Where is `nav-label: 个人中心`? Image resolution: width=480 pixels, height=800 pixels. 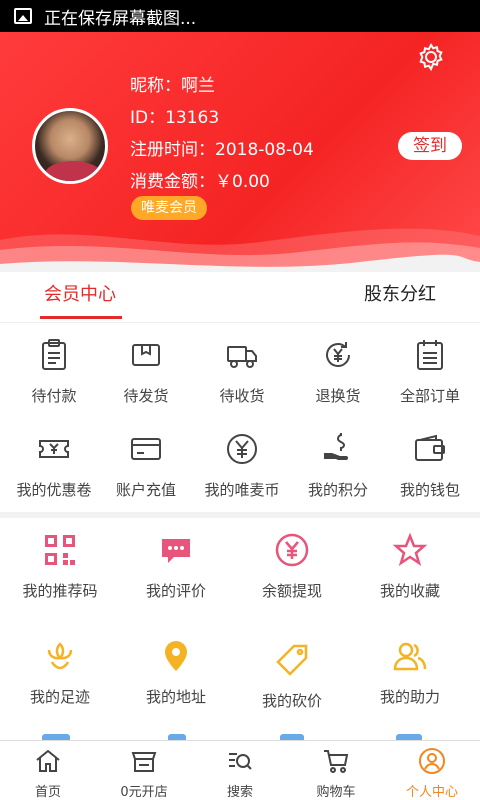 nav-label: 个人中心 is located at coordinates (431, 792).